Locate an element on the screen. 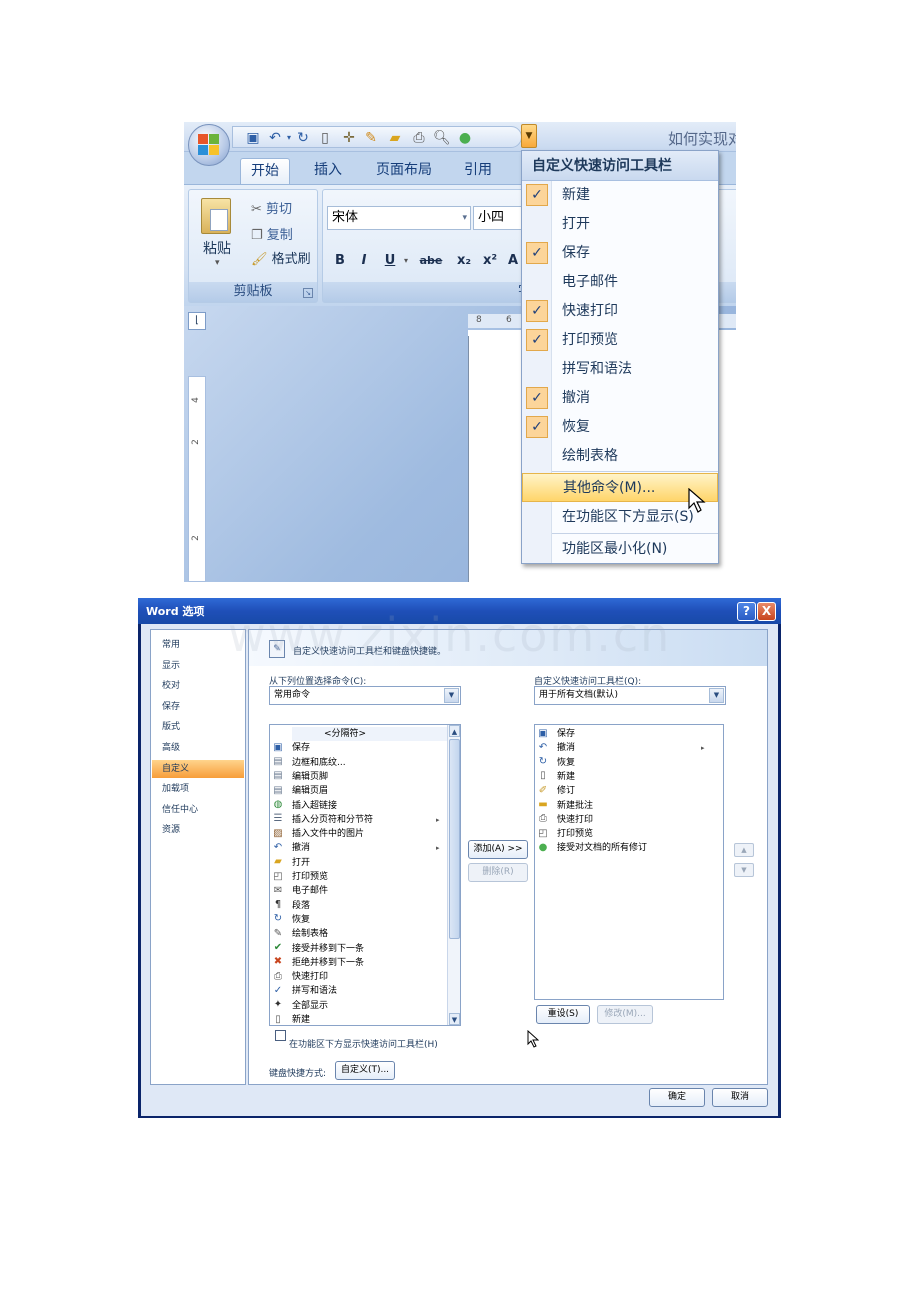  list-item: ✐ 修订 is located at coordinates (556, 791).